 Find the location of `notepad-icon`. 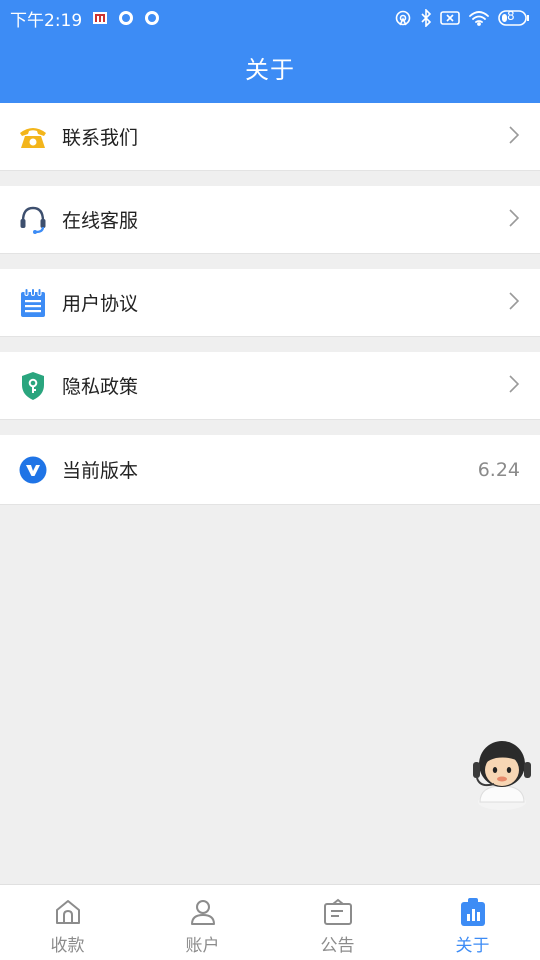

notepad-icon is located at coordinates (33, 302).